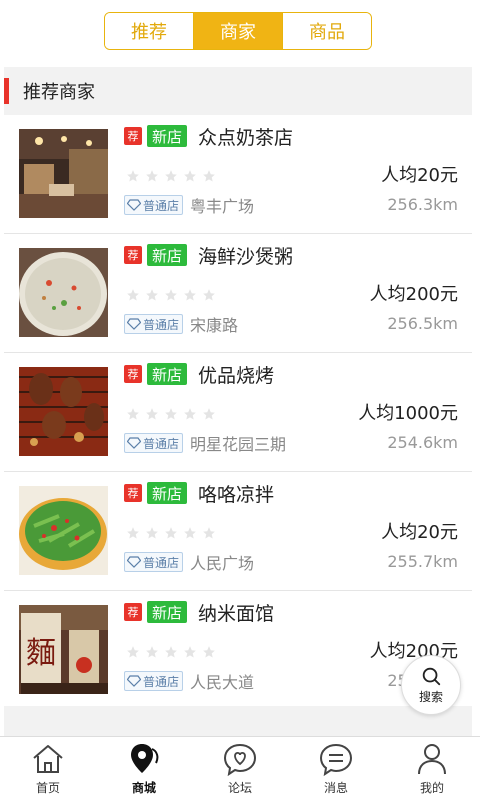  Describe the element at coordinates (143, 788) in the screenshot. I see `nav-label: 商城` at that location.